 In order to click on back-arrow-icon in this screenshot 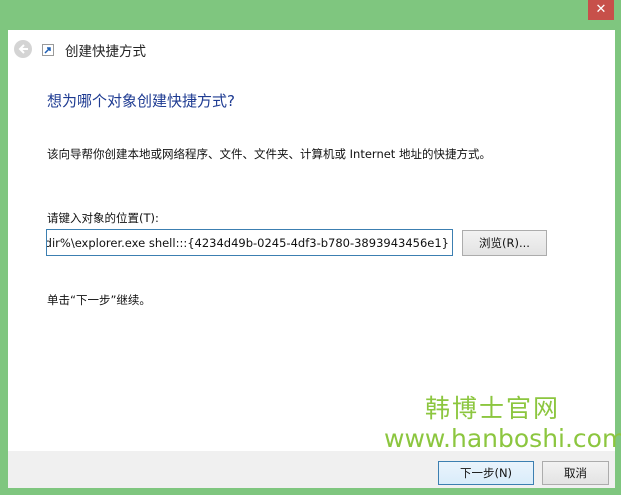, I will do `click(23, 49)`.